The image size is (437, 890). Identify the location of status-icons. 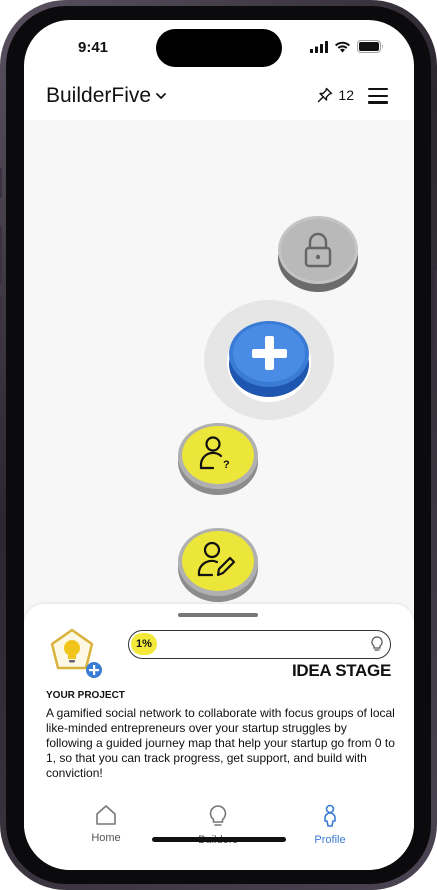
(347, 46).